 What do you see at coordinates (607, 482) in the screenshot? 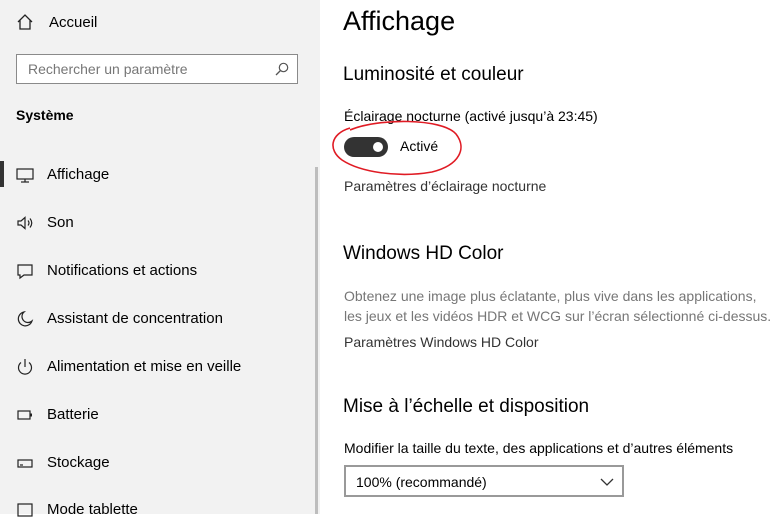
I see `chevron-down-icon` at bounding box center [607, 482].